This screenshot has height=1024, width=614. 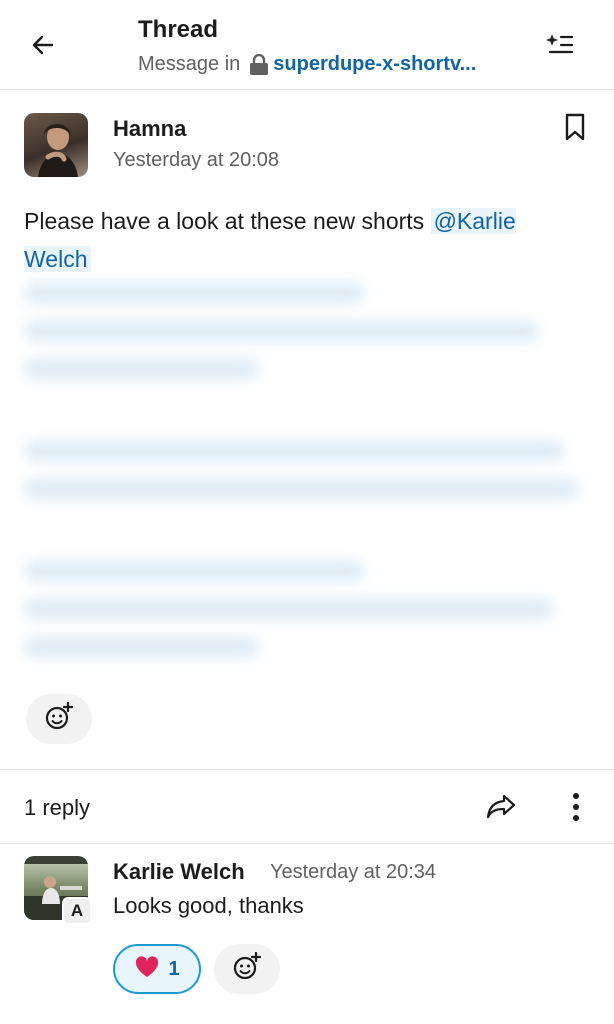 I want to click on message-text: Please have a look at these new shorts, so click(x=227, y=221).